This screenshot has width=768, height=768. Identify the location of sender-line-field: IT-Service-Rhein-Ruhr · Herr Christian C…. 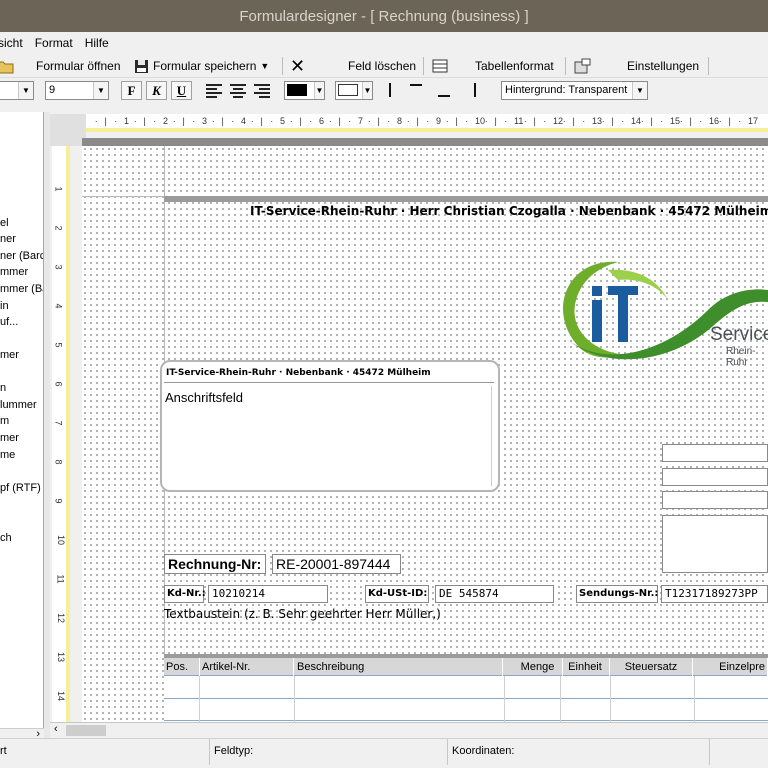
(509, 211).